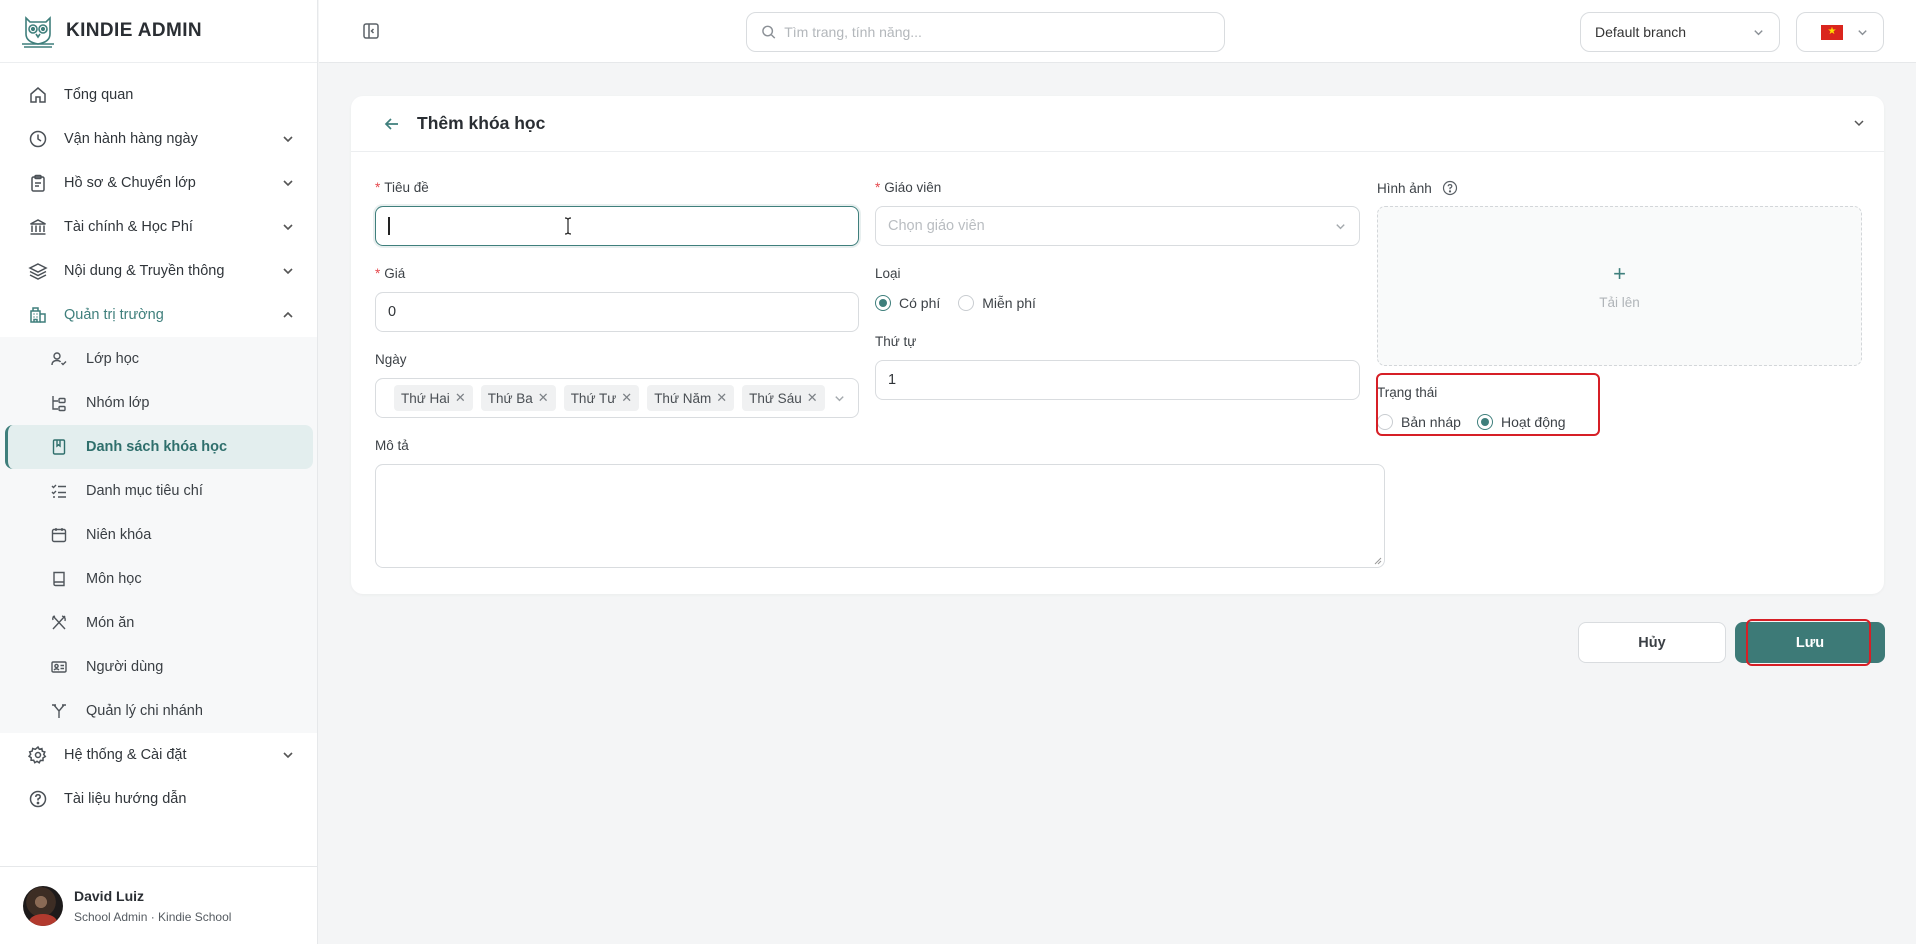 The height and width of the screenshot is (944, 1916). What do you see at coordinates (125, 799) in the screenshot?
I see `sidebar-item-label: Tài liệu hướng dẫn` at bounding box center [125, 799].